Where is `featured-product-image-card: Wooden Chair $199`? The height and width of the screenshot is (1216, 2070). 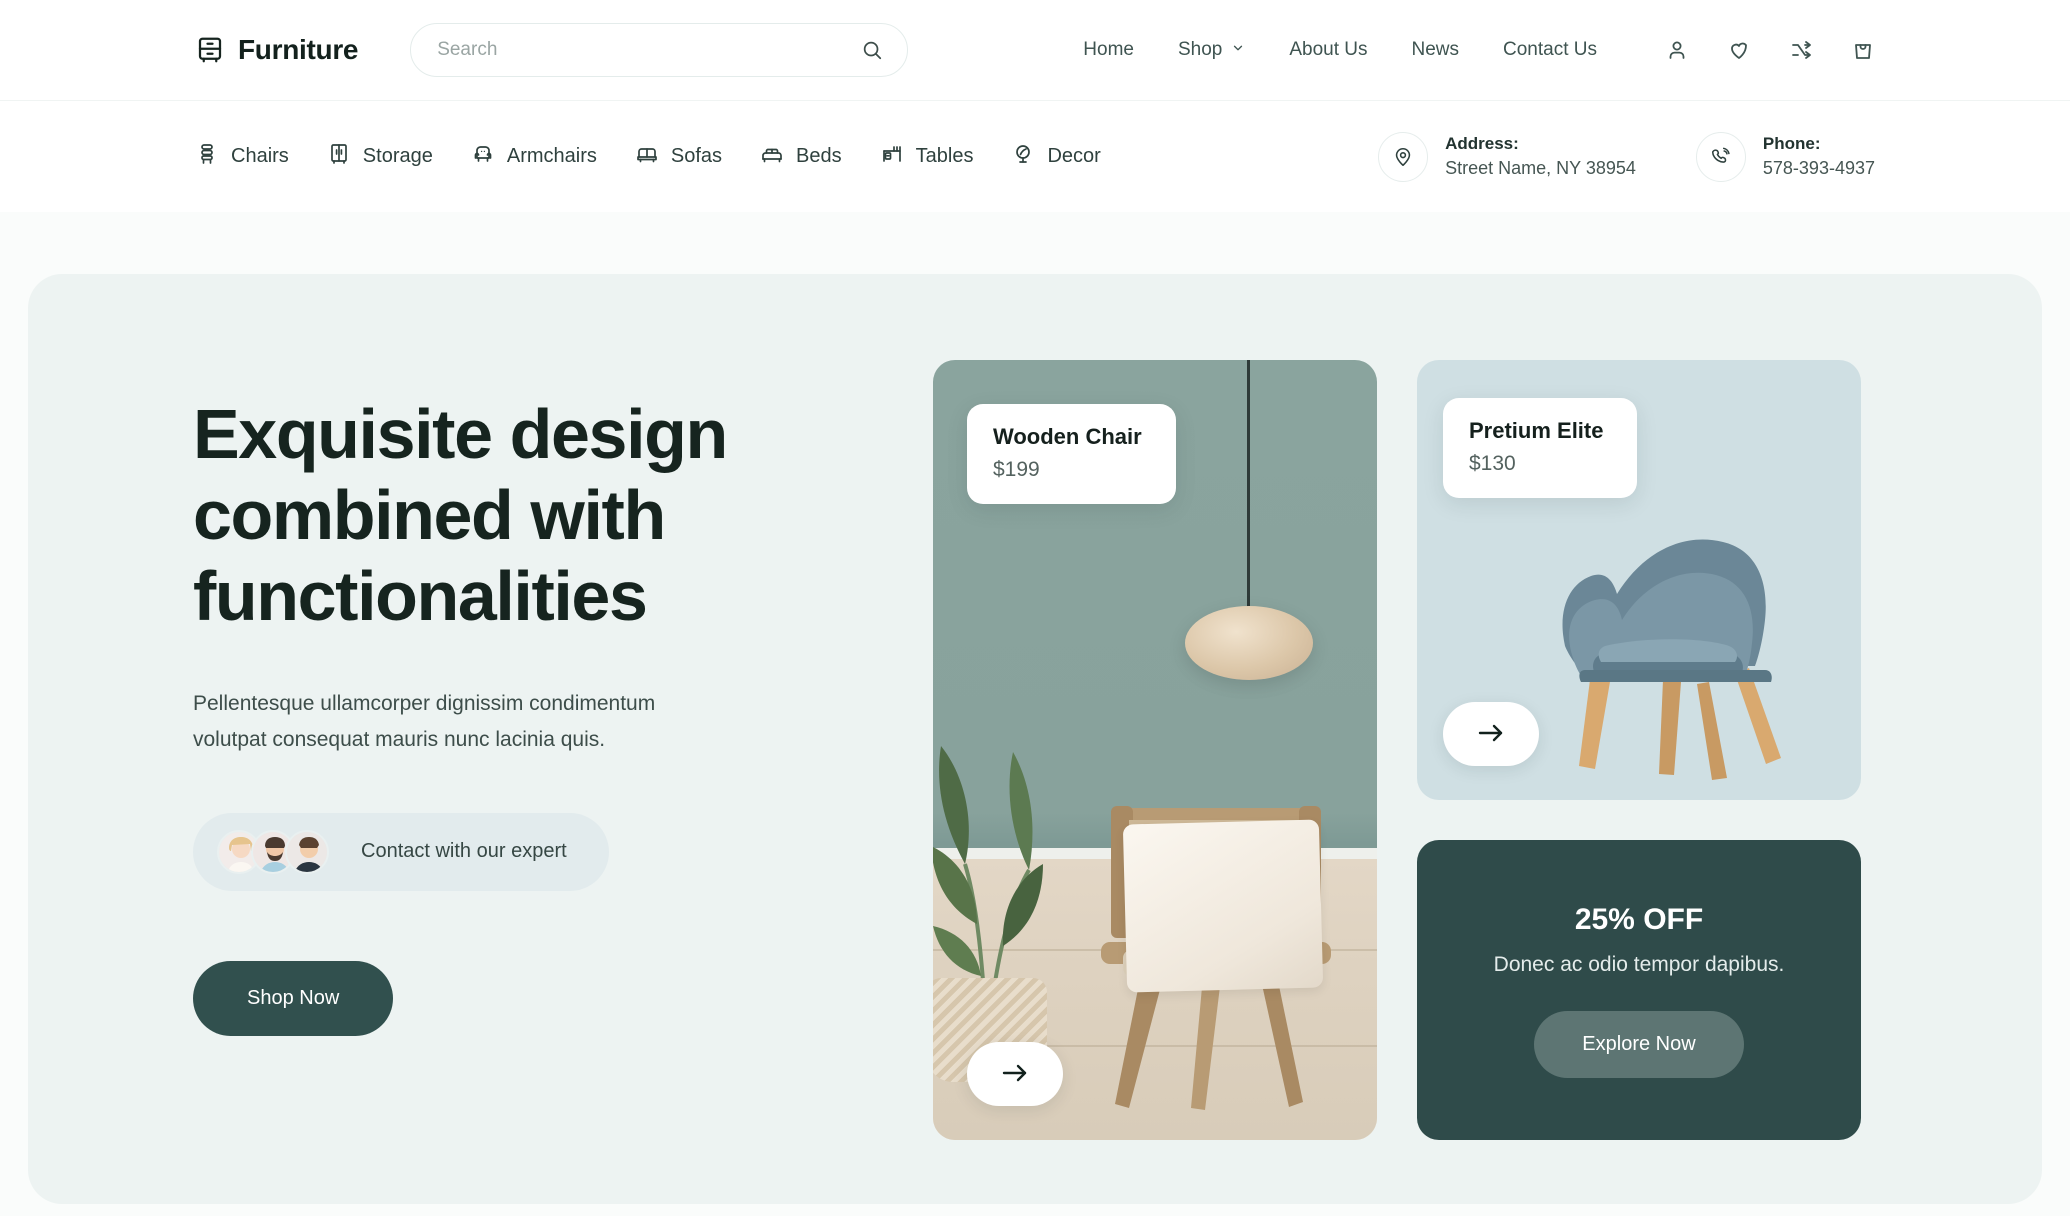
featured-product-image-card: Wooden Chair $199 is located at coordinates (1155, 750).